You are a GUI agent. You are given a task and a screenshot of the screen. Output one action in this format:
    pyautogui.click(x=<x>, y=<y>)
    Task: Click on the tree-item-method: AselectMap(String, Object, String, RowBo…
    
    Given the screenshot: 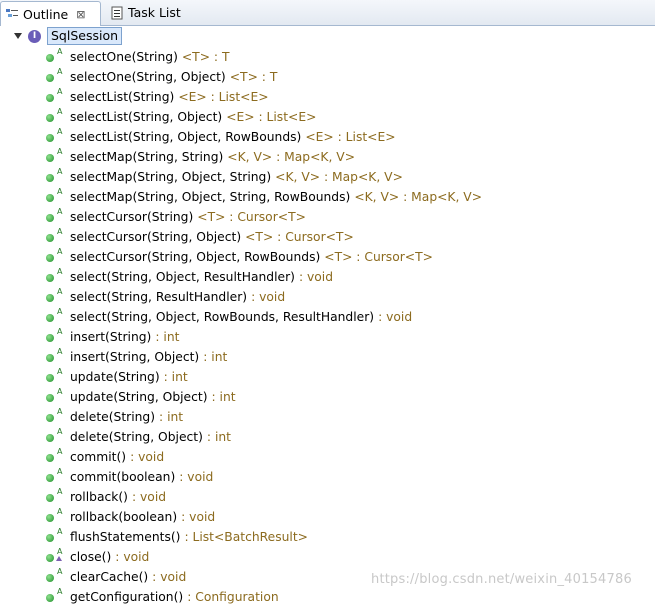 What is the action you would take?
    pyautogui.click(x=264, y=197)
    